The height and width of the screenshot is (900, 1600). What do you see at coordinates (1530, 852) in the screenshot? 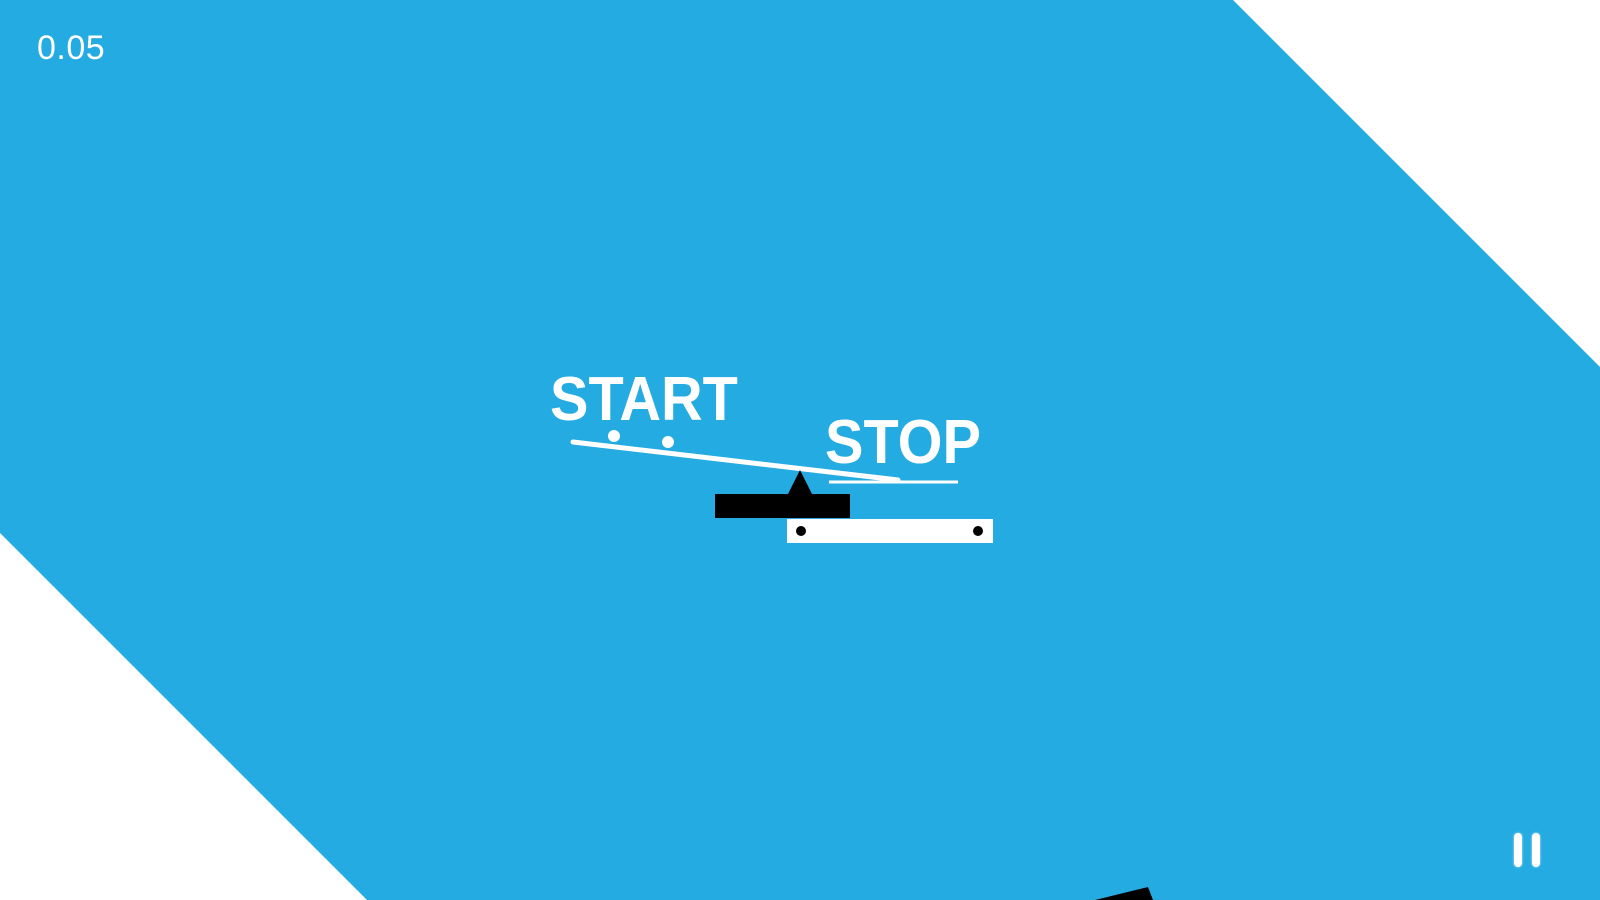
I see `pause-button` at bounding box center [1530, 852].